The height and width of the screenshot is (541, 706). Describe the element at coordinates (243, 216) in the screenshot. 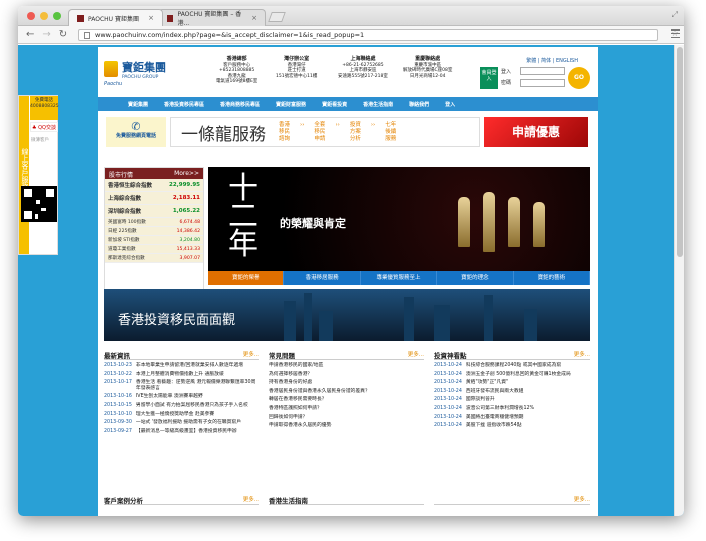

I see `hero-big-text: 十二年` at that location.